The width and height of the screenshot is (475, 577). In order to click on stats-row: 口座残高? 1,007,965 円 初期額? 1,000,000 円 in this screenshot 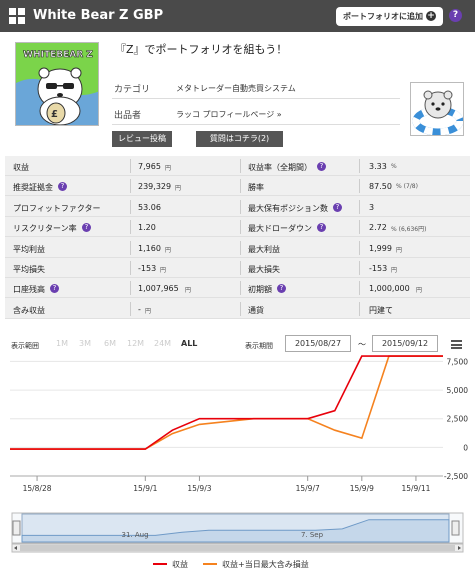, I will do `click(237, 288)`.